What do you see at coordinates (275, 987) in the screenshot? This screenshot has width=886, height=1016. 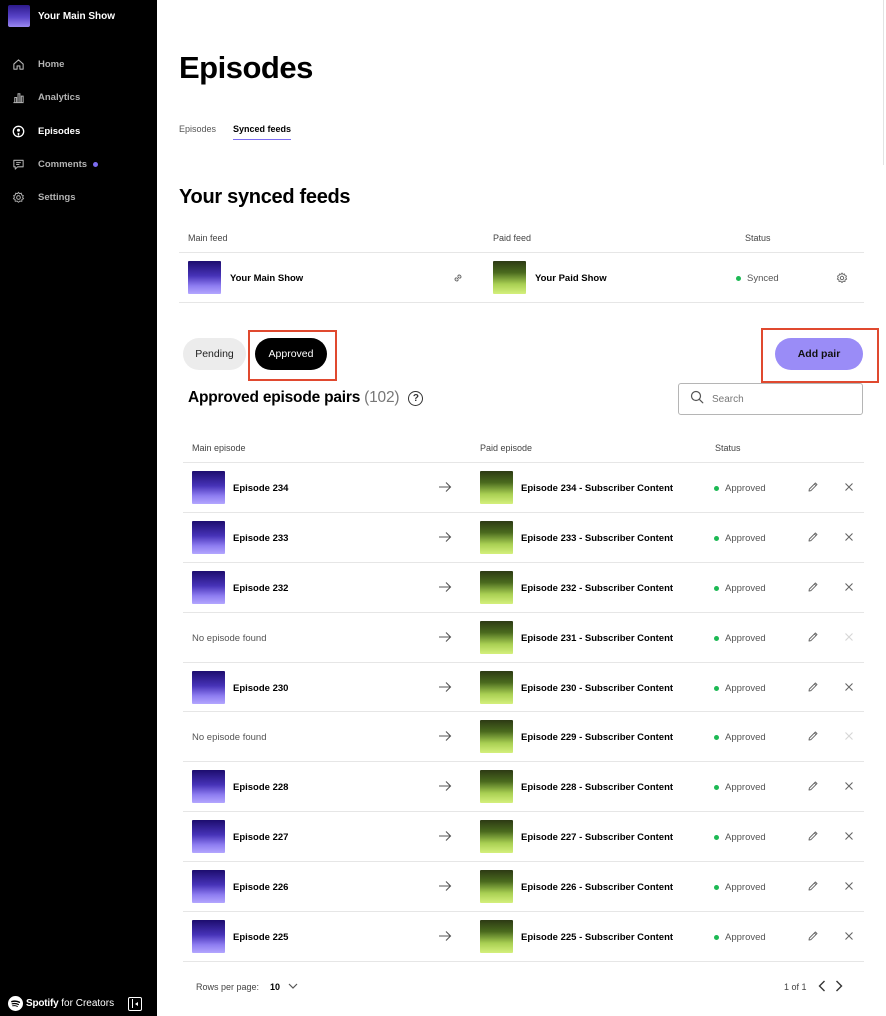 I see `rows-per-page-select: 10` at bounding box center [275, 987].